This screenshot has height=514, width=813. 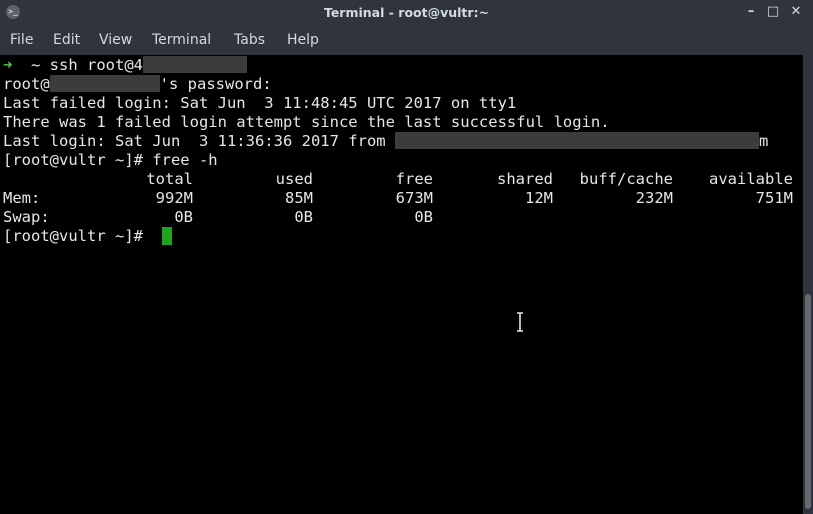 I want to click on menu-terminal: Terminal, so click(x=181, y=40).